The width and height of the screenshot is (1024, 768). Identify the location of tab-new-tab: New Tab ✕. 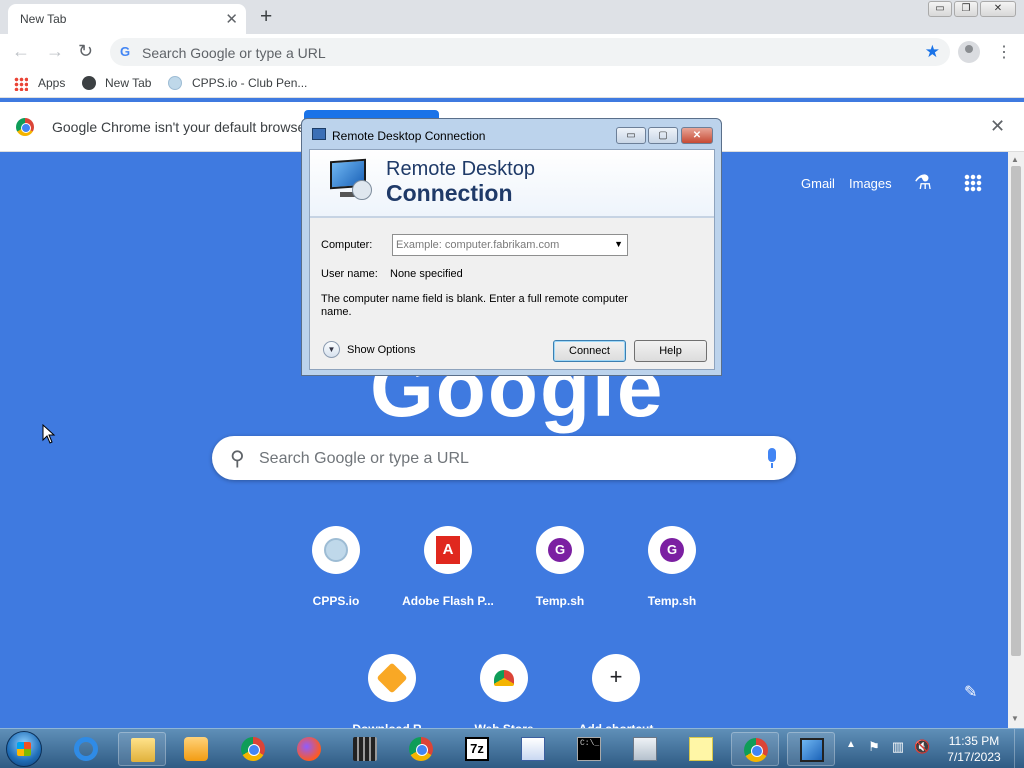
(127, 19).